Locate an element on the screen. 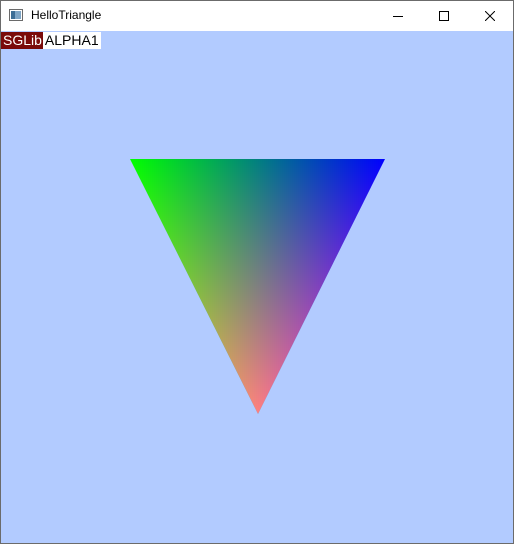  title-bar: HelloTriangle is located at coordinates (257, 16).